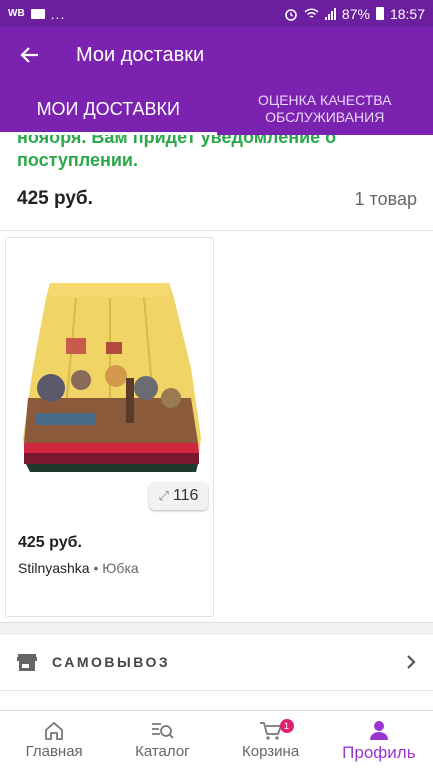 This screenshot has height=770, width=433. I want to click on store-icon, so click(27, 662).